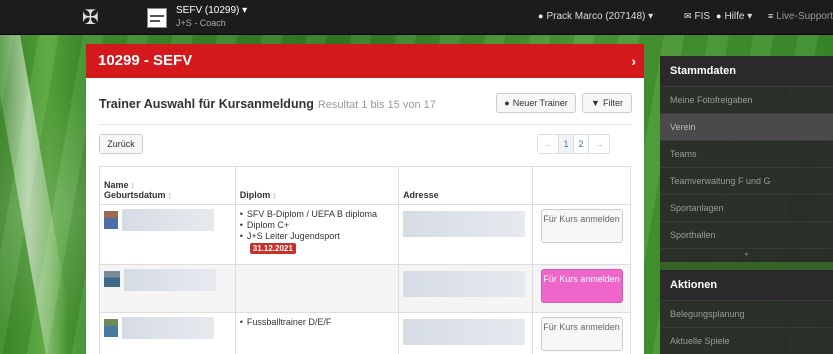 This screenshot has width=833, height=354. Describe the element at coordinates (746, 266) in the screenshot. I see `sidebar-gap` at that location.